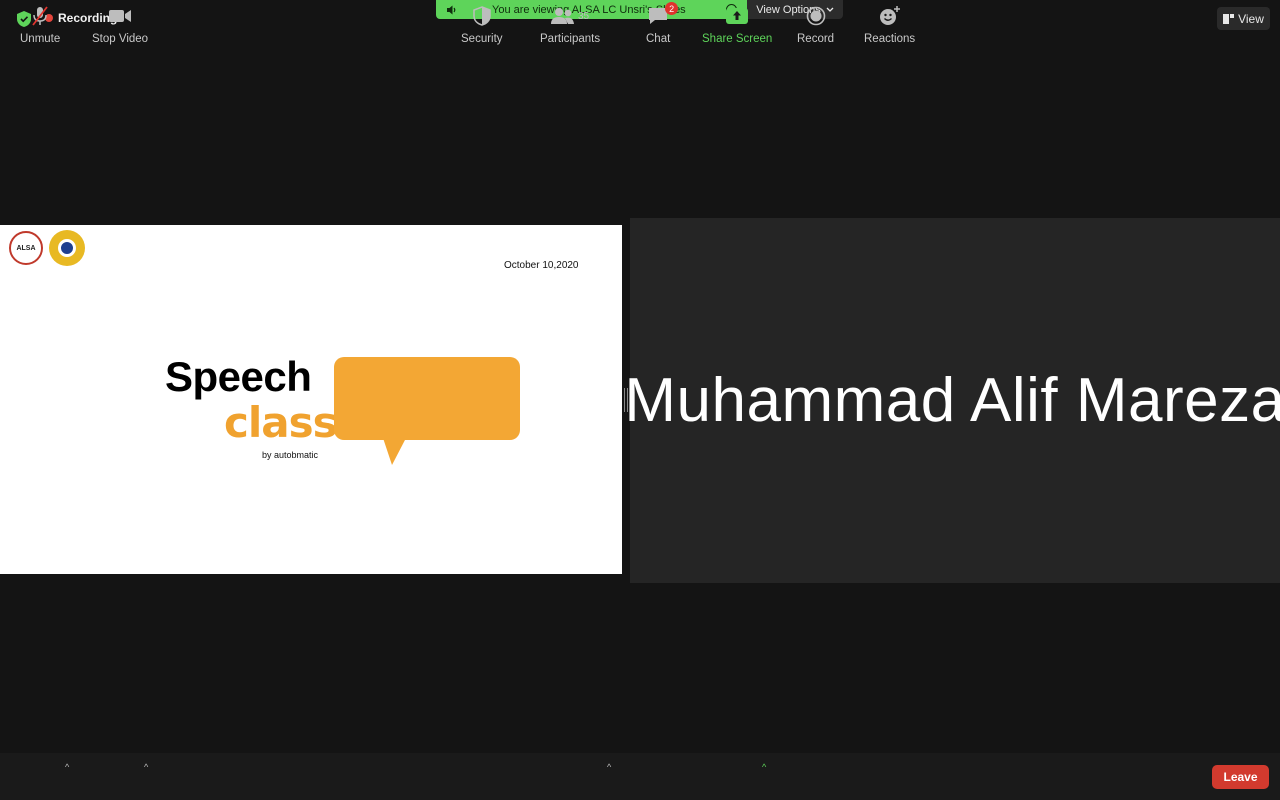 This screenshot has width=1280, height=800. Describe the element at coordinates (281, 422) in the screenshot. I see `slide-title-class: class` at that location.